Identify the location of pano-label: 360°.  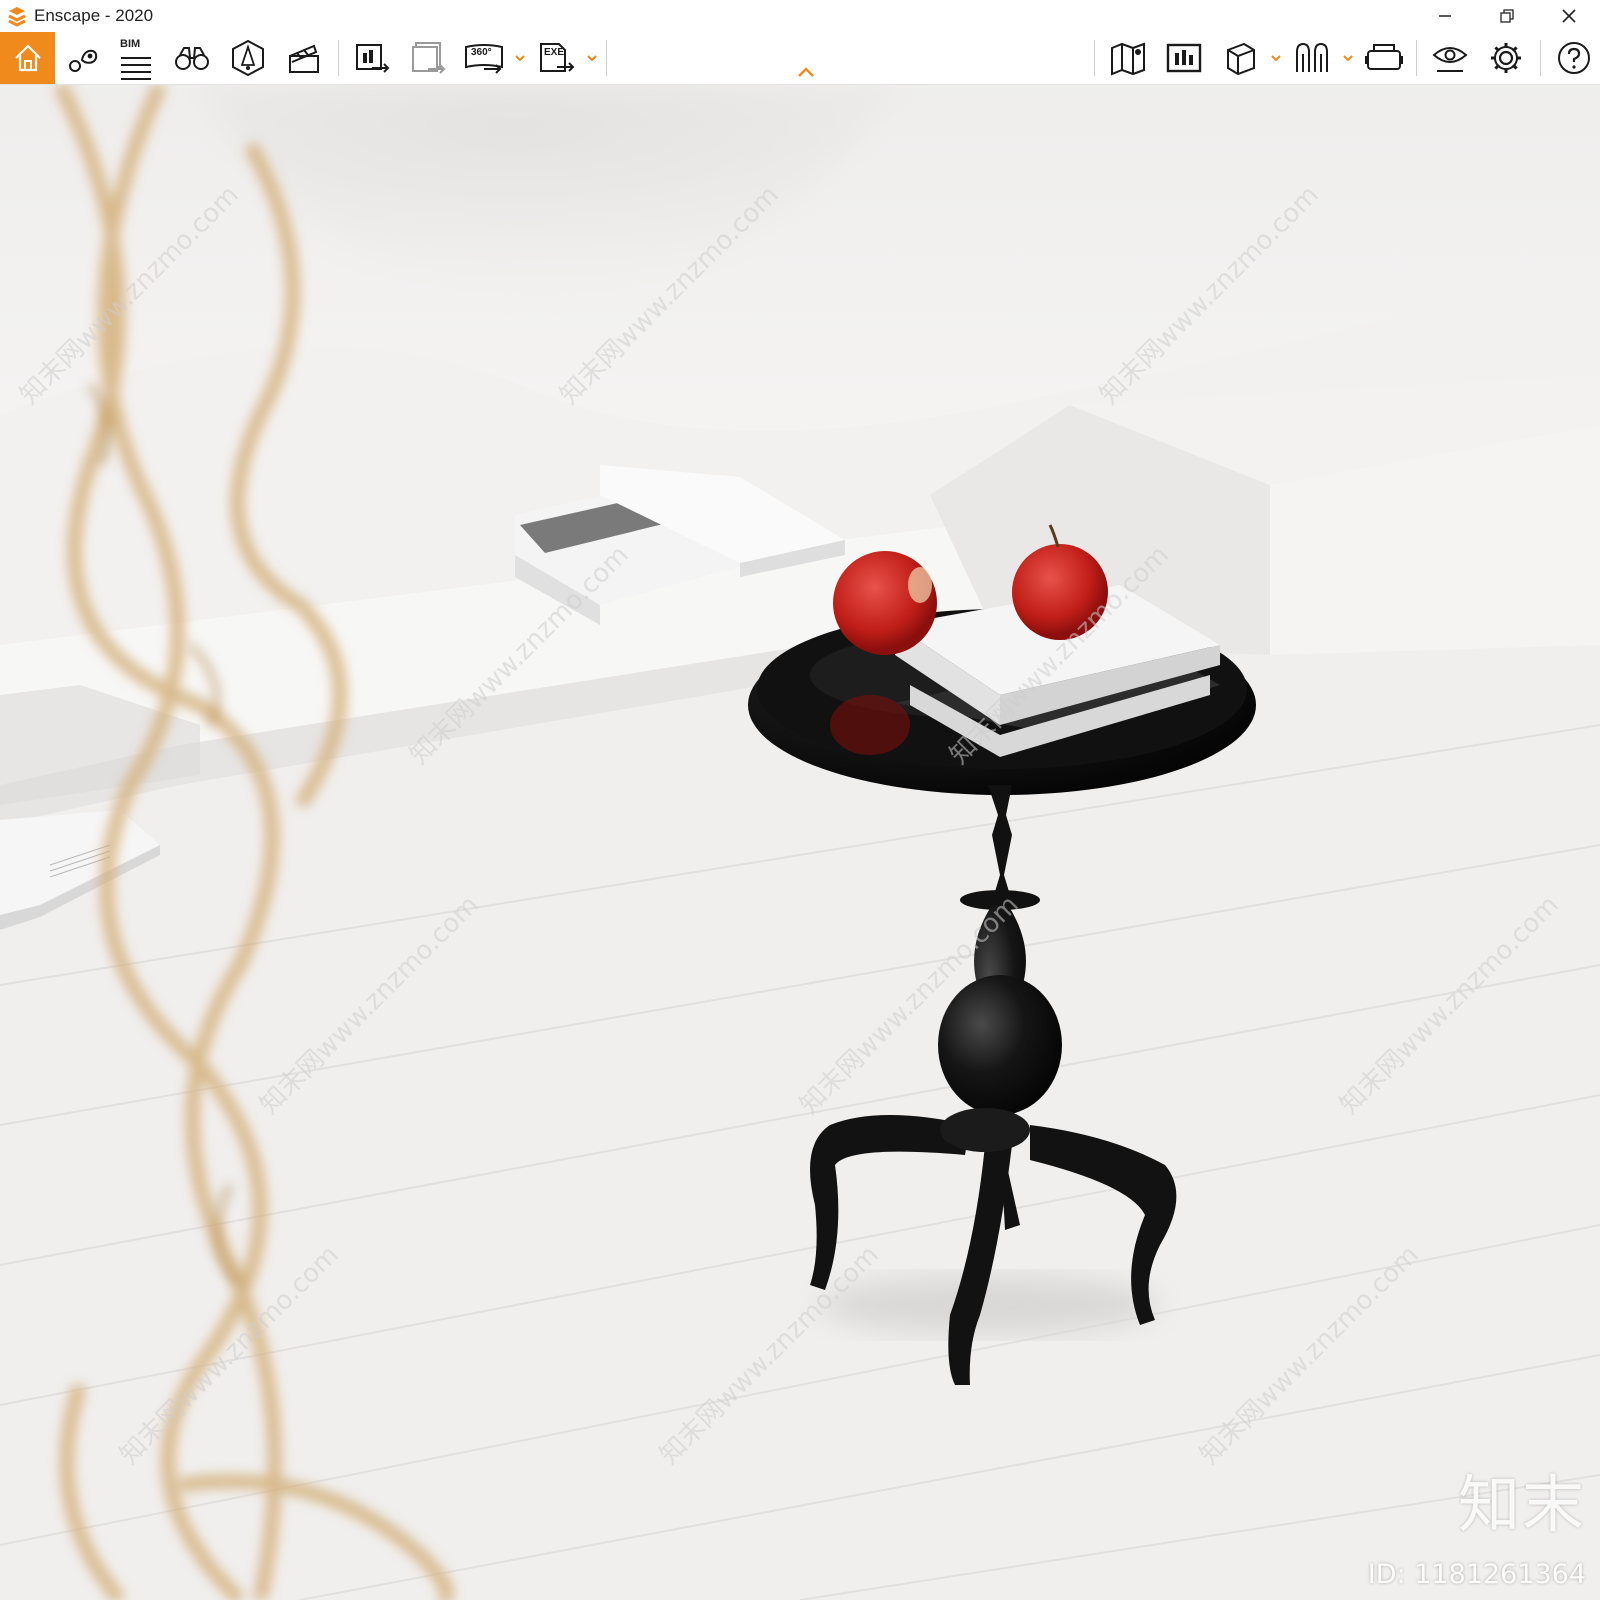
(481, 52).